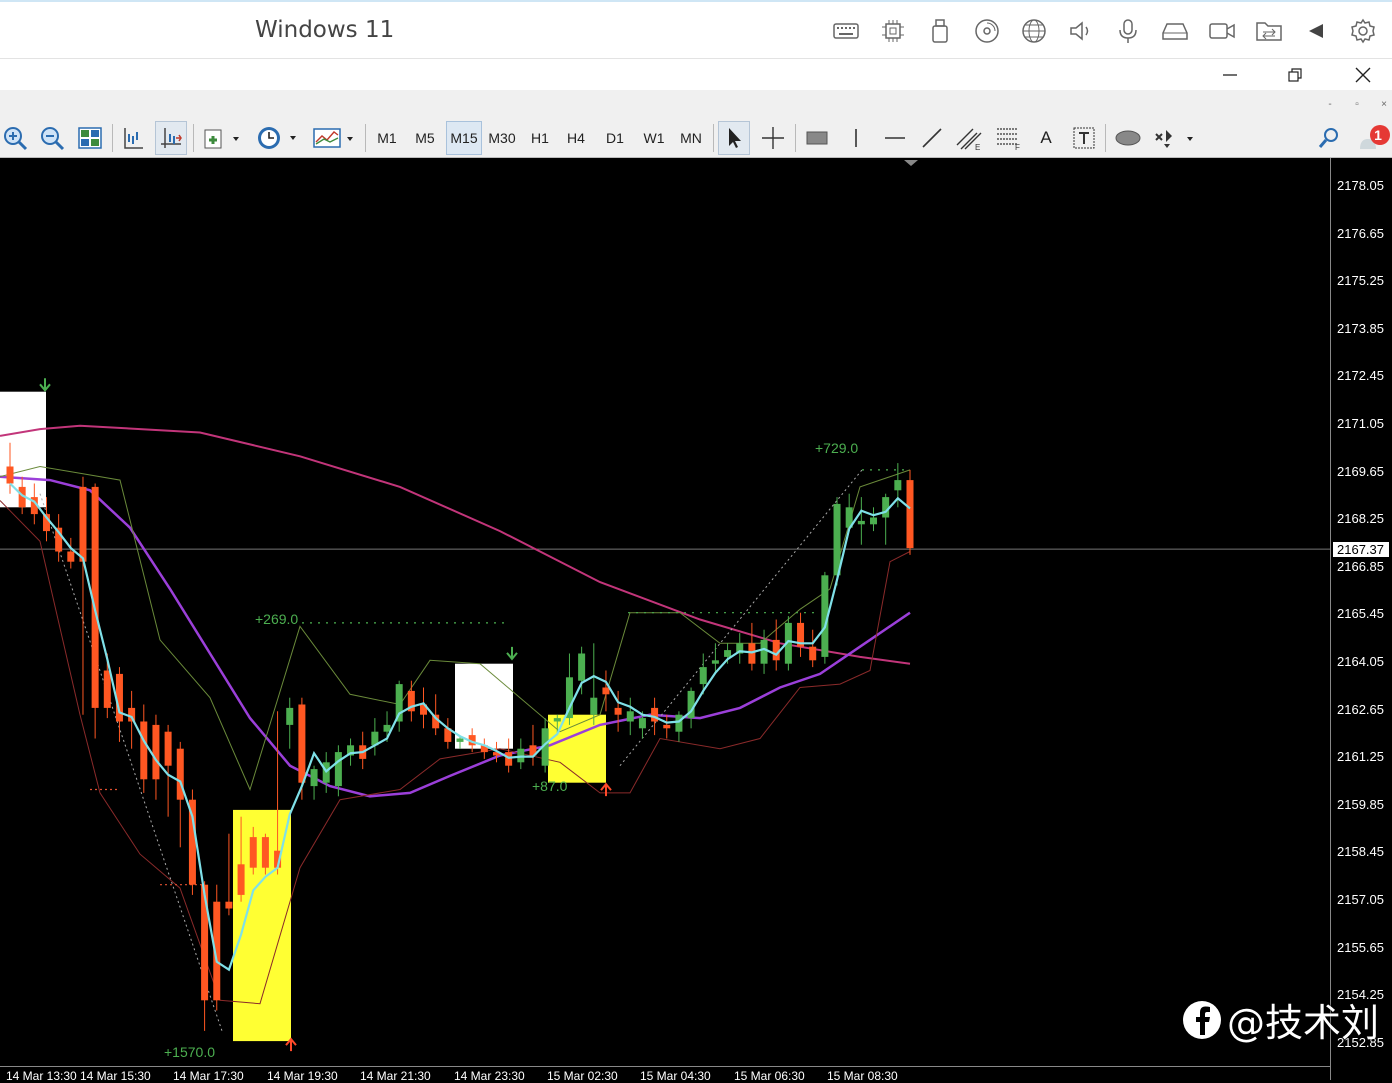 This screenshot has width=1392, height=1083. Describe the element at coordinates (654, 138) in the screenshot. I see `timeframe-w1-button: W1` at that location.